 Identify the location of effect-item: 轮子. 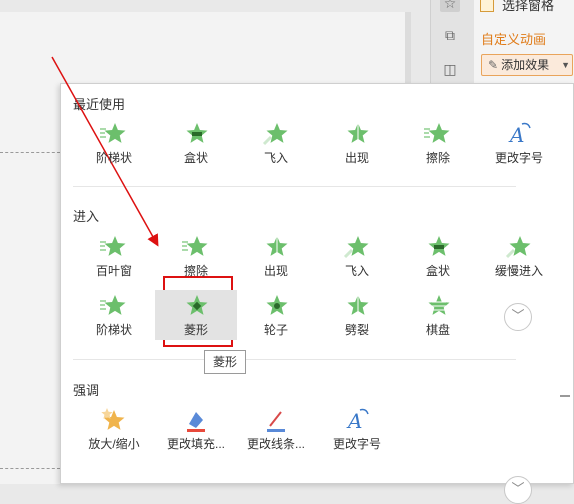
(276, 315).